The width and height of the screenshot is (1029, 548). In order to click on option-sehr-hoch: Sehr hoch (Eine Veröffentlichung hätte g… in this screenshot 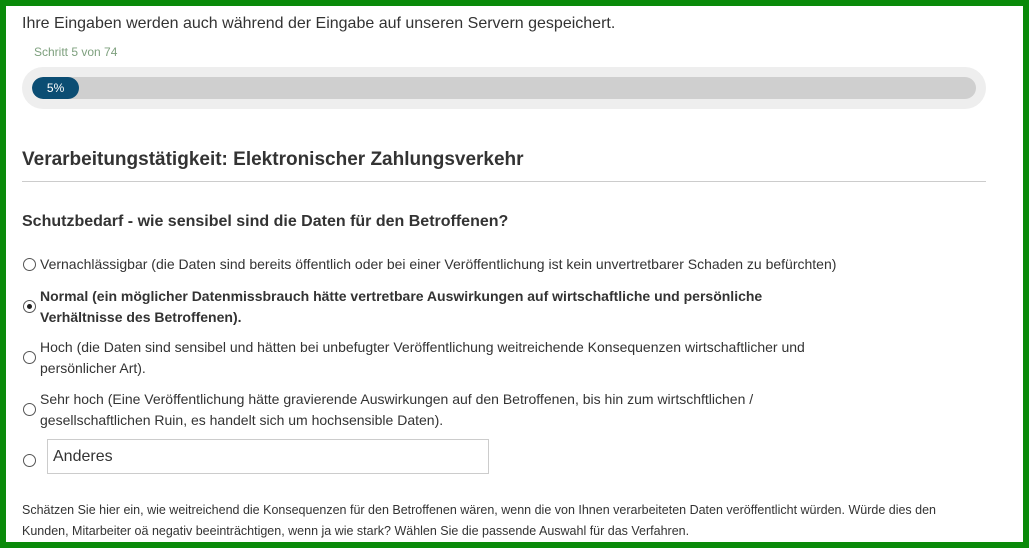, I will do `click(462, 410)`.